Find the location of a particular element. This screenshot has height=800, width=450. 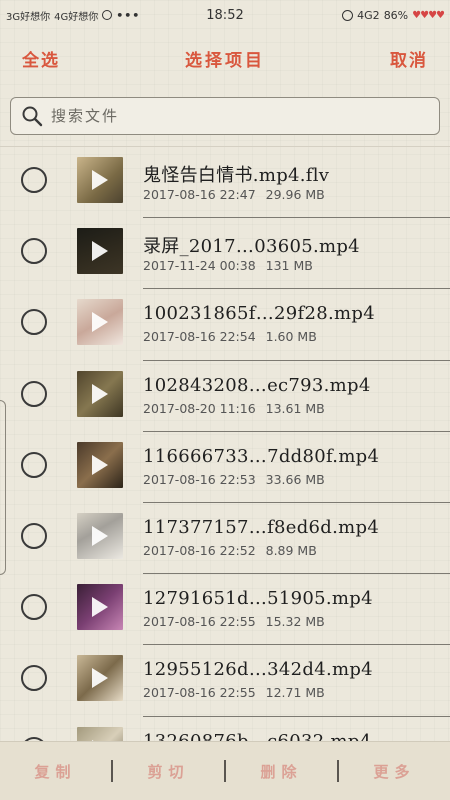

file-meta: 2017-08-16 22:47 29.96 MB is located at coordinates (234, 194).